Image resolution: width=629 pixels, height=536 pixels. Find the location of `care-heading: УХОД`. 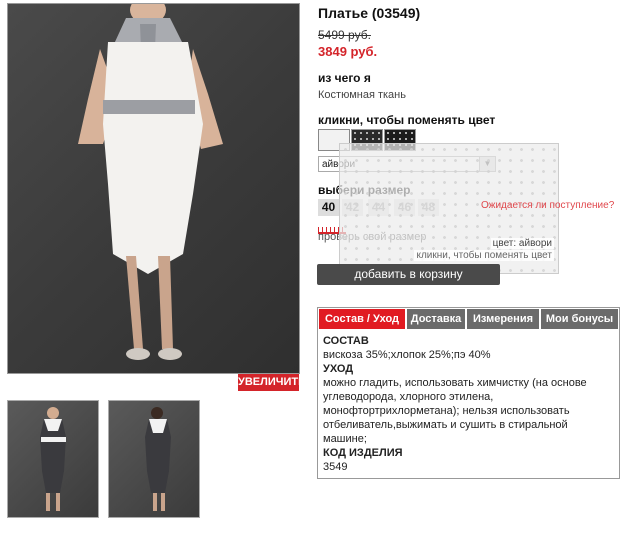

care-heading: УХОД is located at coordinates (338, 369).